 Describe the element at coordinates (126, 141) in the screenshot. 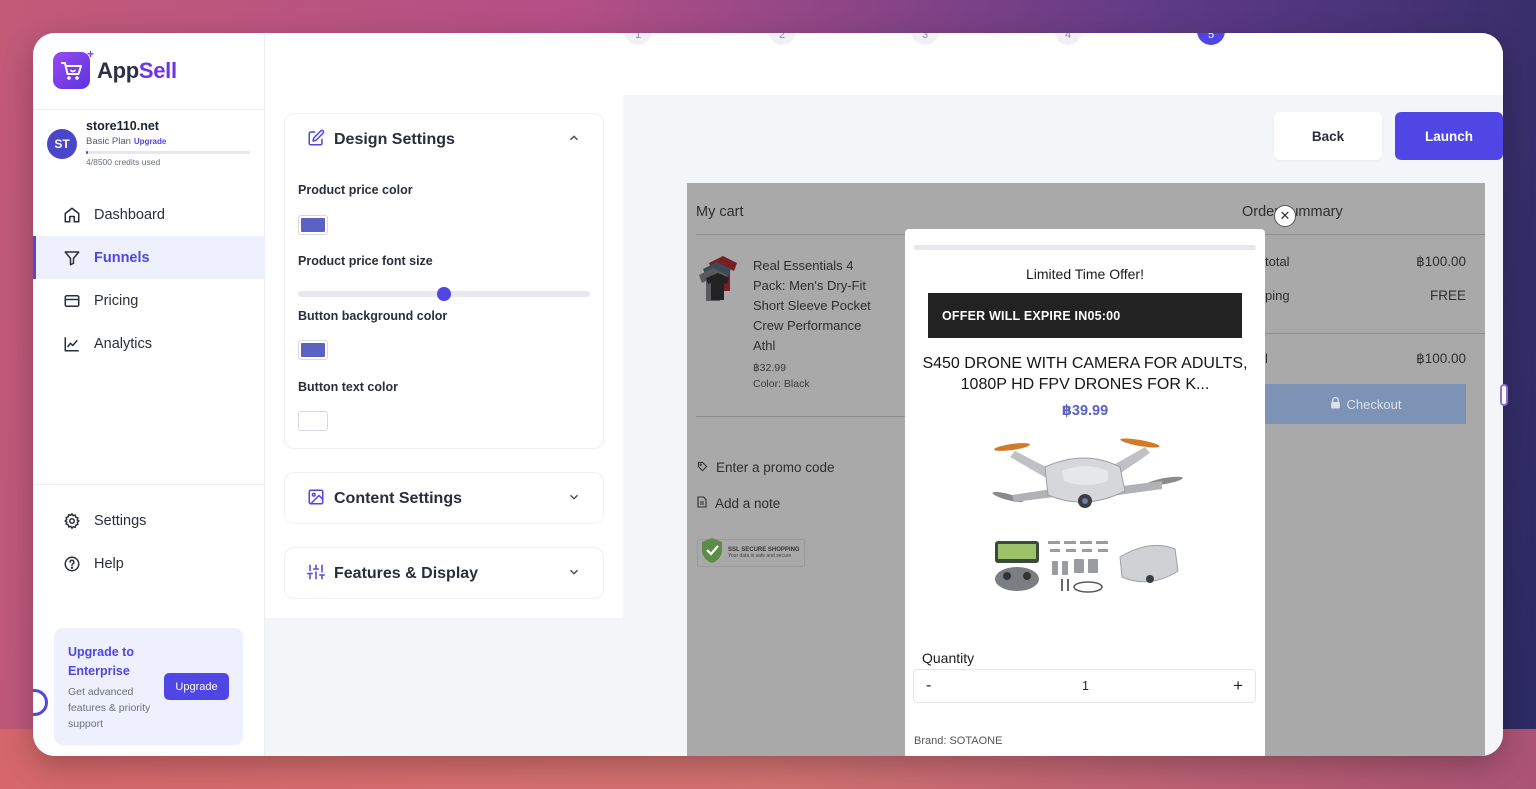

I see `plan-label: Basic Plan Upgrade` at that location.